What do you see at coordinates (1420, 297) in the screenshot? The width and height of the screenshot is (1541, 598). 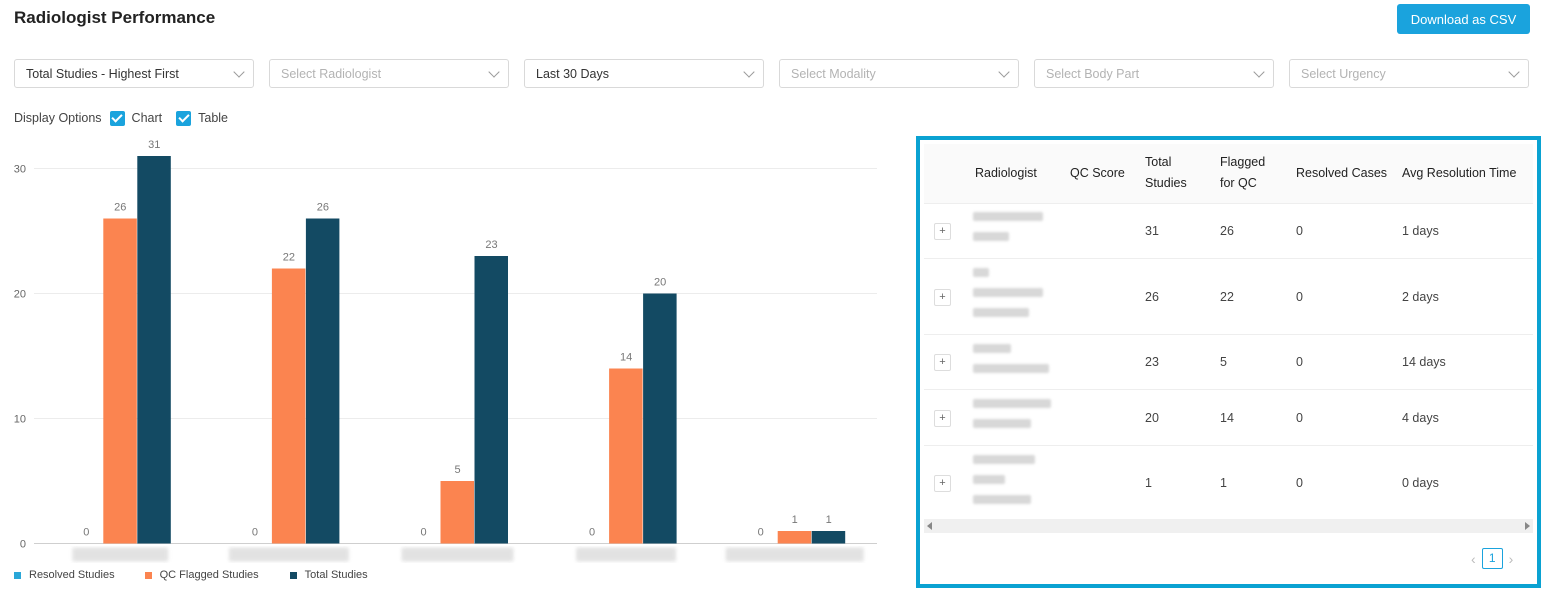 I see `cell-avg-time: 2 days` at bounding box center [1420, 297].